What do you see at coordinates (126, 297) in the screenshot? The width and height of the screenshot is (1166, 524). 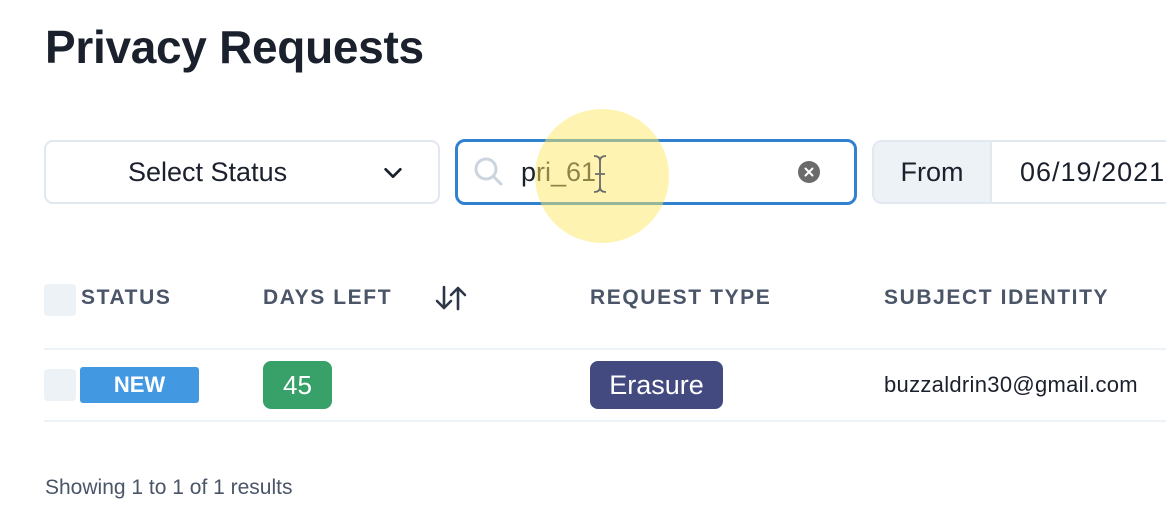 I see `column-header-status: STATUS` at bounding box center [126, 297].